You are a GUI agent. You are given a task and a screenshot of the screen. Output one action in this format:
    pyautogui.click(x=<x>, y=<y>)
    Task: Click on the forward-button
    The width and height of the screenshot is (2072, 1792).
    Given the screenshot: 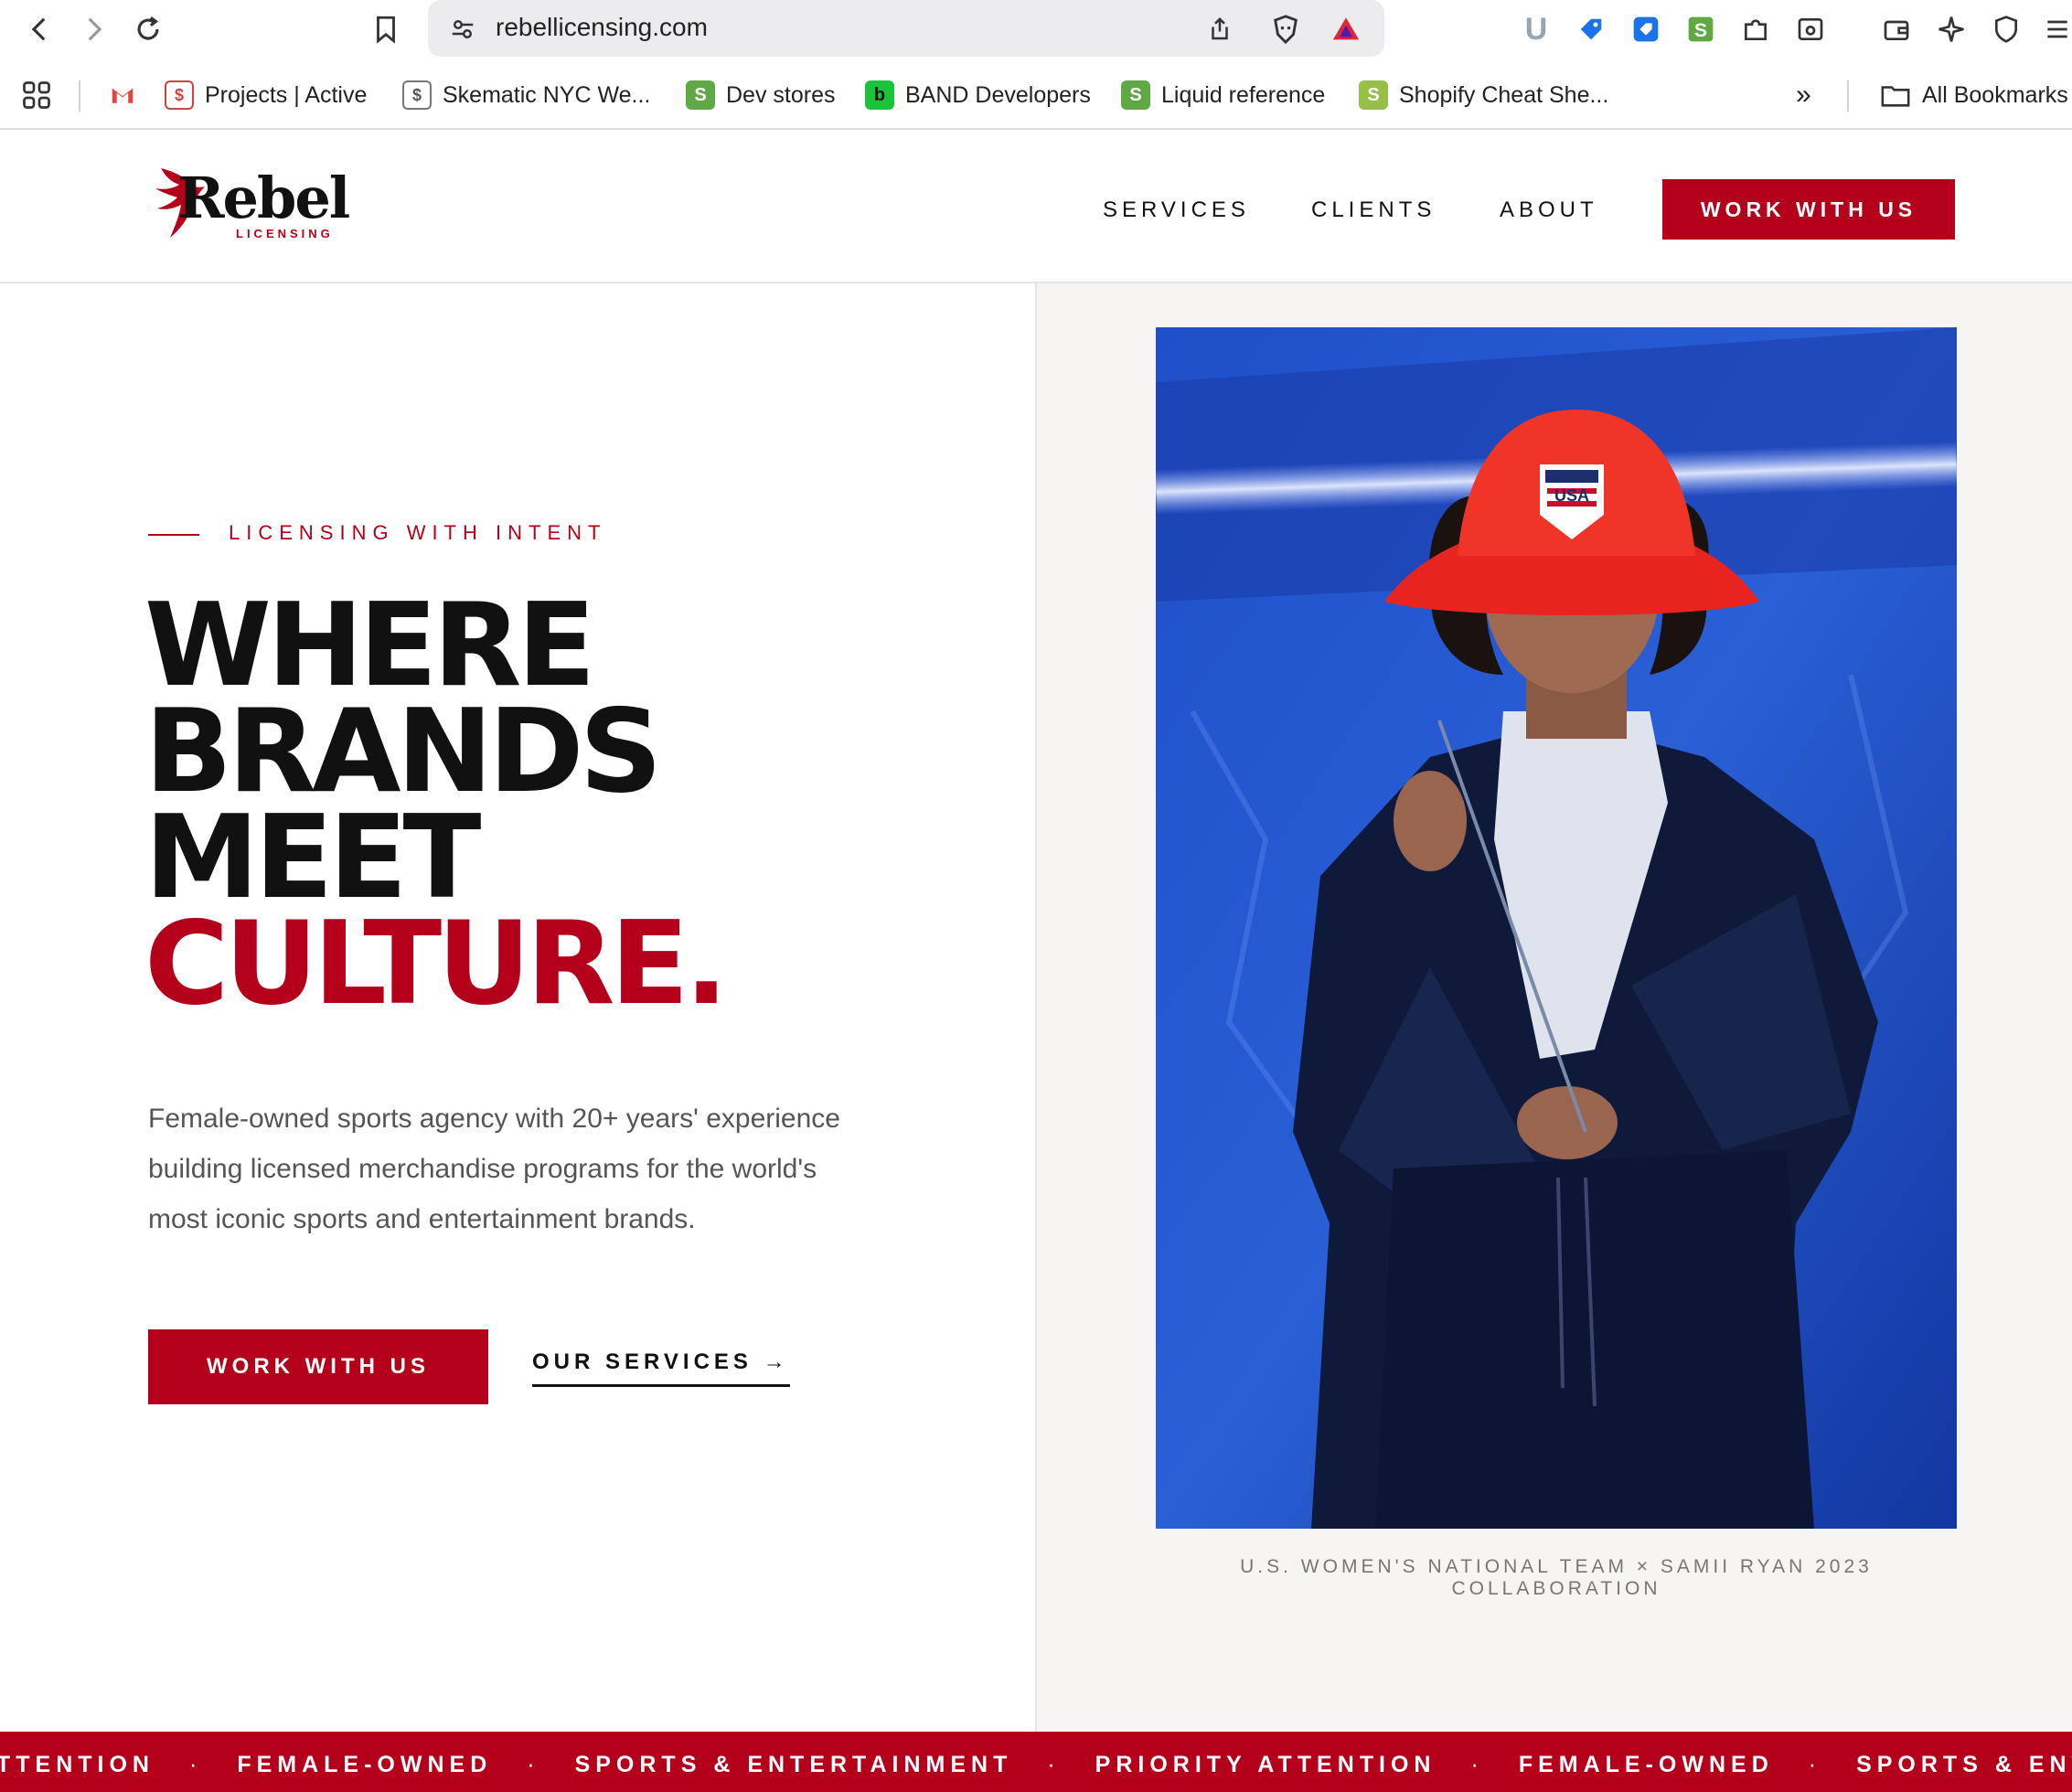 What is the action you would take?
    pyautogui.click(x=93, y=29)
    